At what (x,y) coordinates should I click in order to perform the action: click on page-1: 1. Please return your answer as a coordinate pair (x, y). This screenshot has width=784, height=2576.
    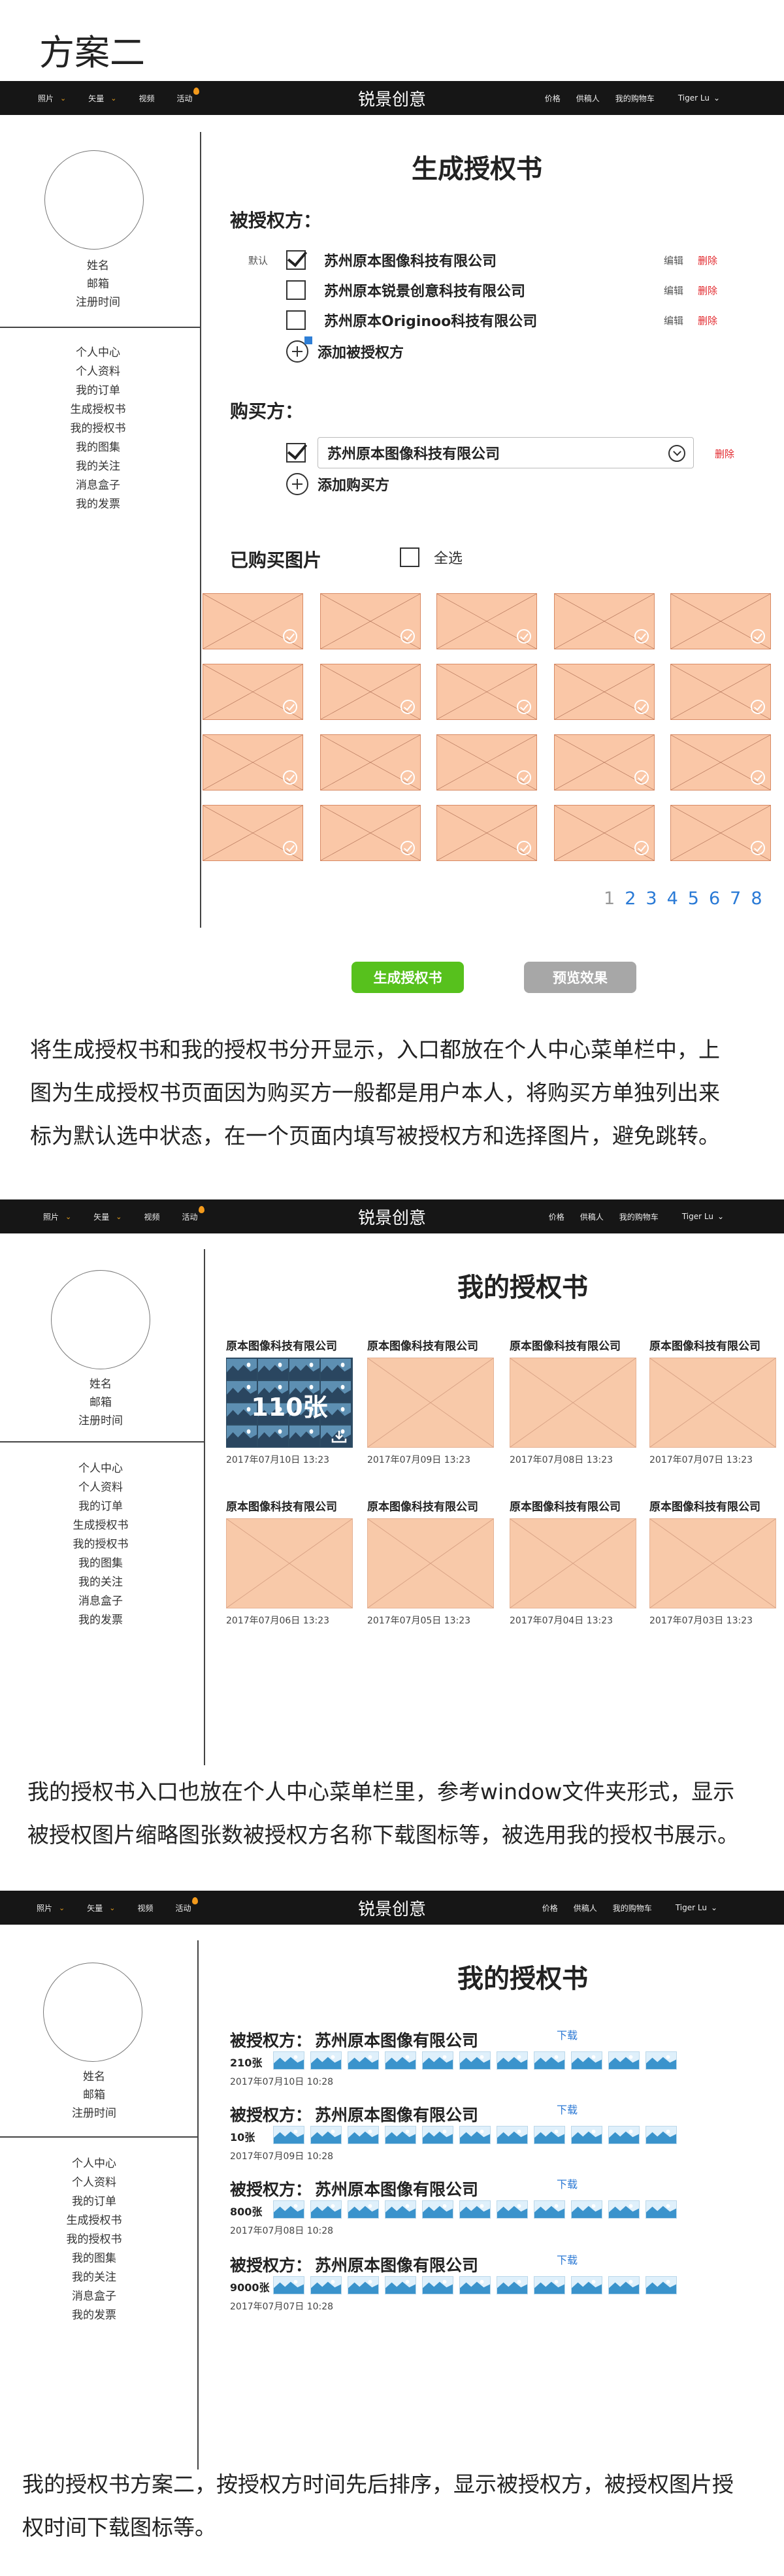
    Looking at the image, I should click on (609, 899).